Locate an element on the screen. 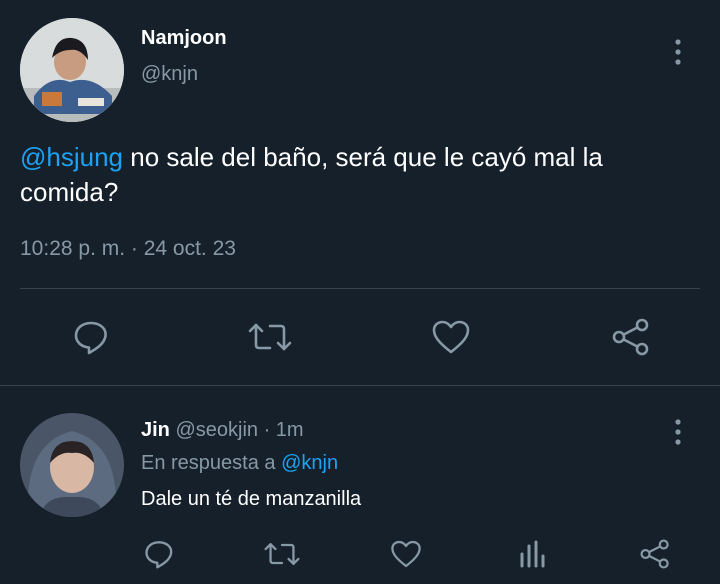  reply-like-button is located at coordinates (406, 554).